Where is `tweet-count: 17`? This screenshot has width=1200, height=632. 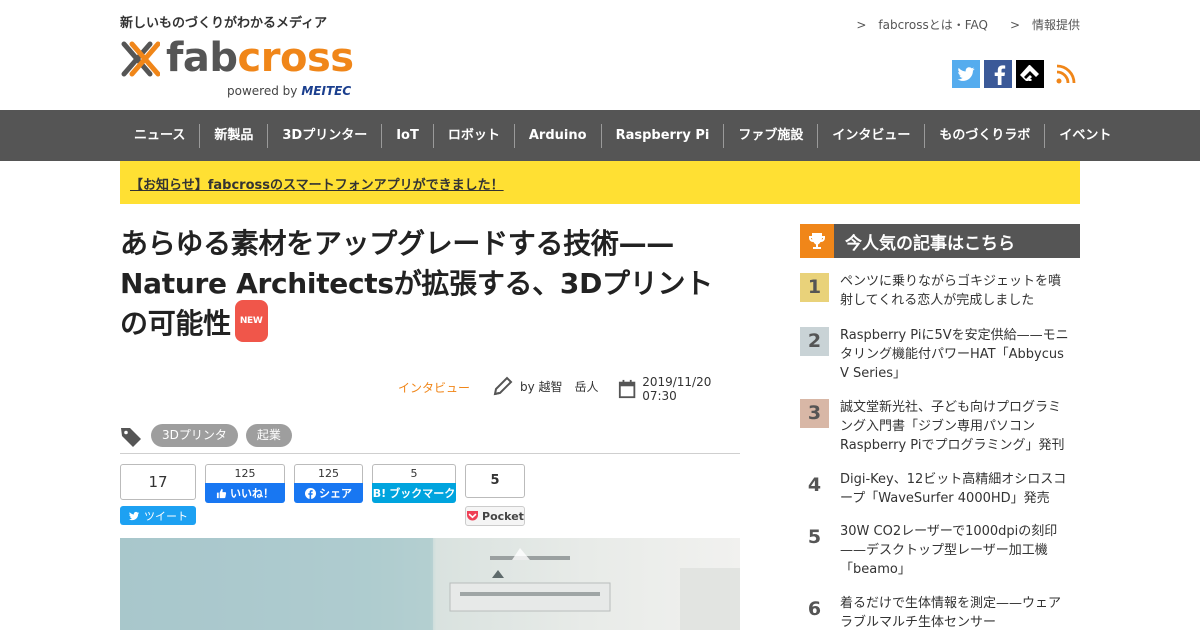 tweet-count: 17 is located at coordinates (158, 482).